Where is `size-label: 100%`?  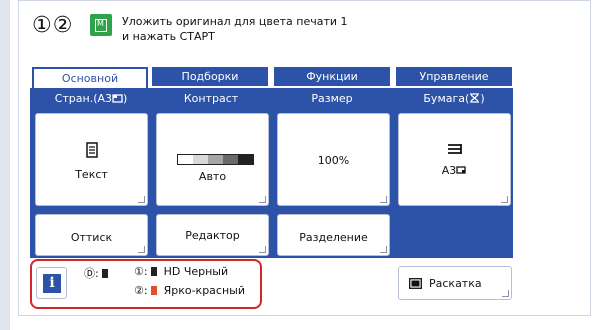
size-label: 100% is located at coordinates (333, 160).